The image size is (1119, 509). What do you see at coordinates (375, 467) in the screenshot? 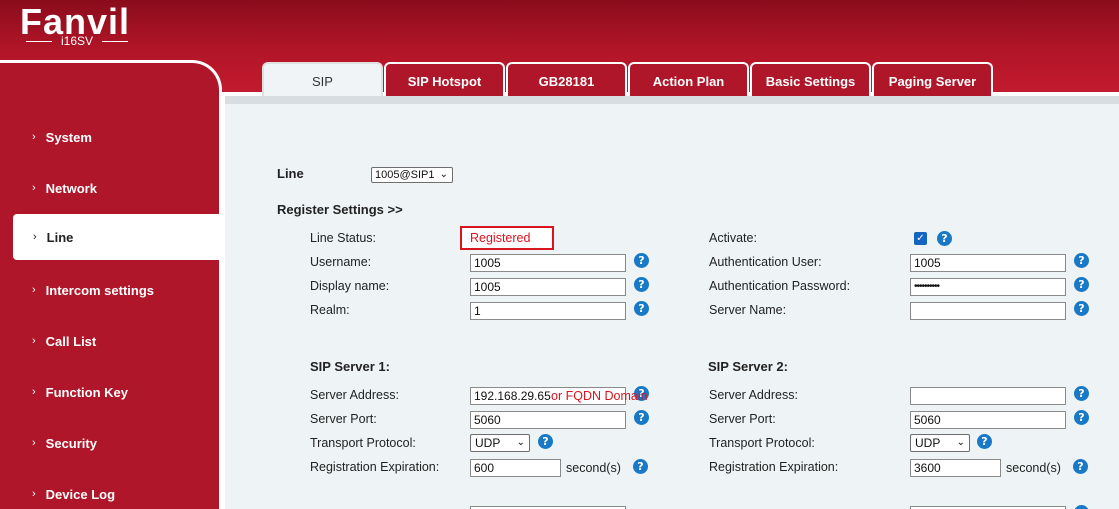
I see `server-1-expiration-label: Registration Expiration:` at bounding box center [375, 467].